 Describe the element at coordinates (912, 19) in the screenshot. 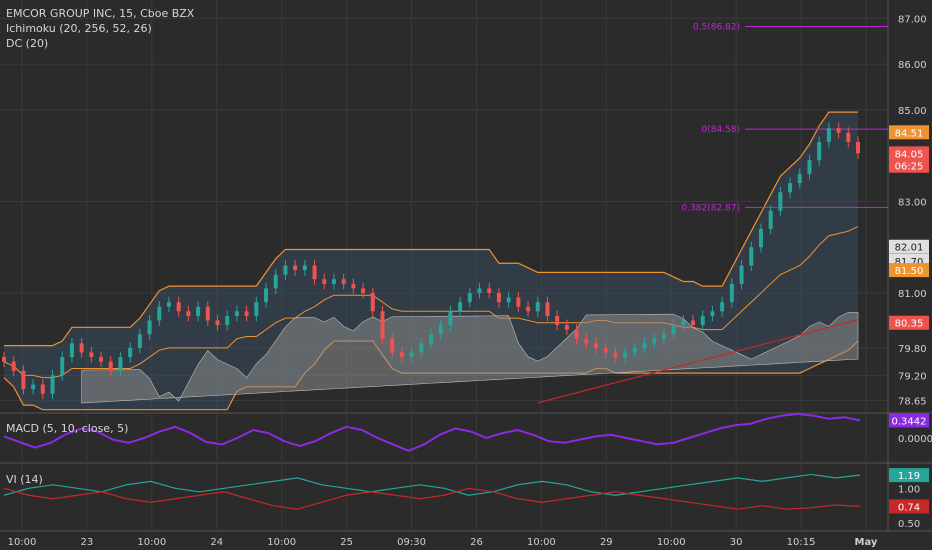

I see `y-tick-label: 87.00` at that location.